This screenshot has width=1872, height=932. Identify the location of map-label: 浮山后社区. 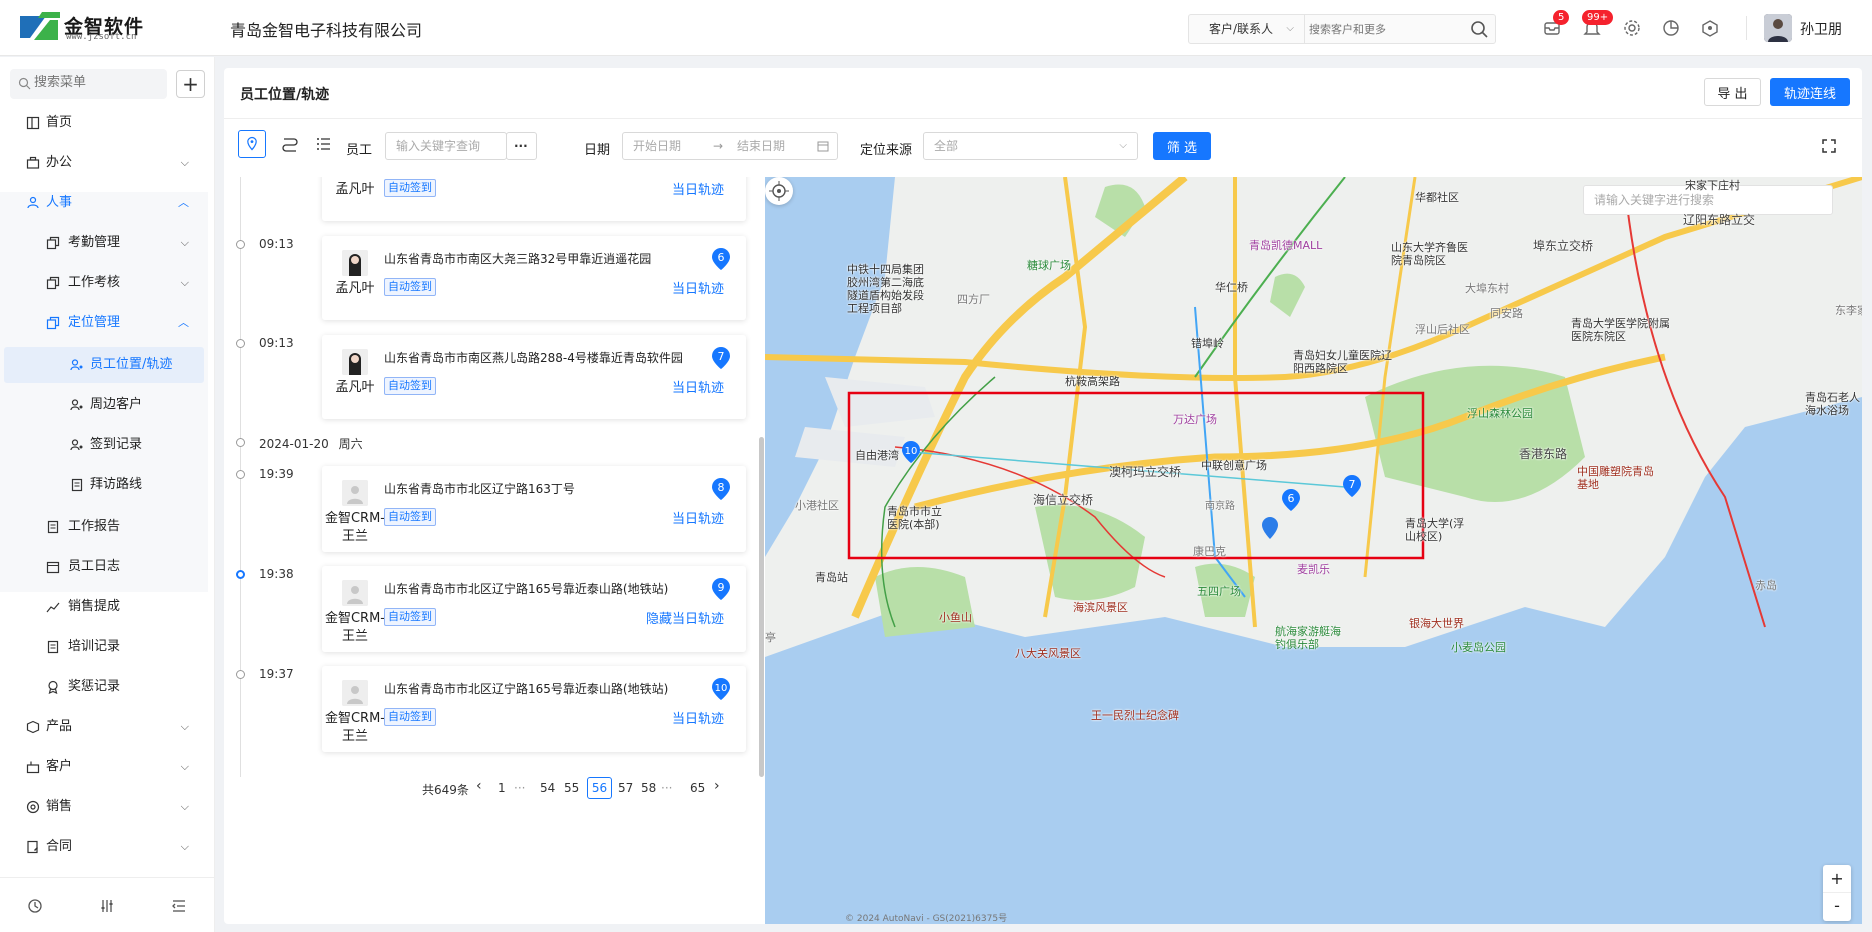
(1442, 329).